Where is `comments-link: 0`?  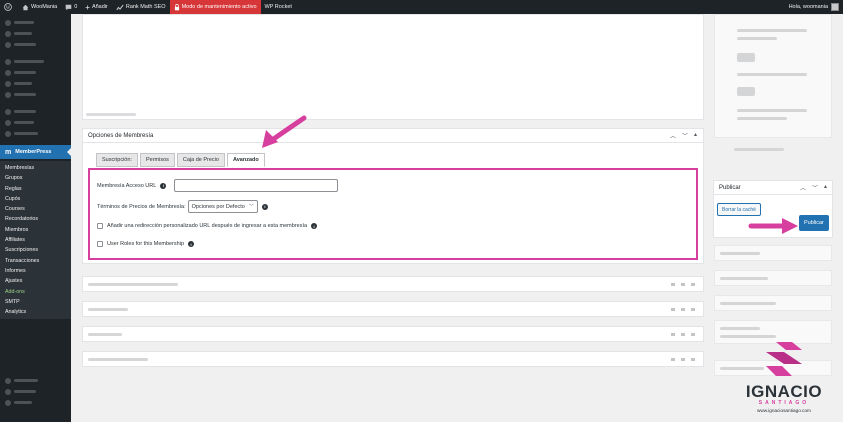
comments-link: 0 is located at coordinates (71, 7).